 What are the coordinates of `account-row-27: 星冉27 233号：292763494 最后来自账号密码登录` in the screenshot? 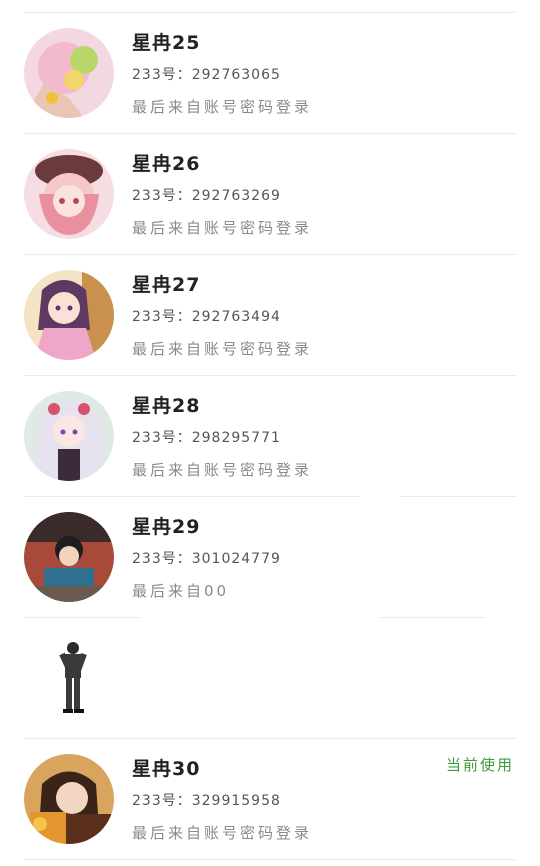 It's located at (270, 314).